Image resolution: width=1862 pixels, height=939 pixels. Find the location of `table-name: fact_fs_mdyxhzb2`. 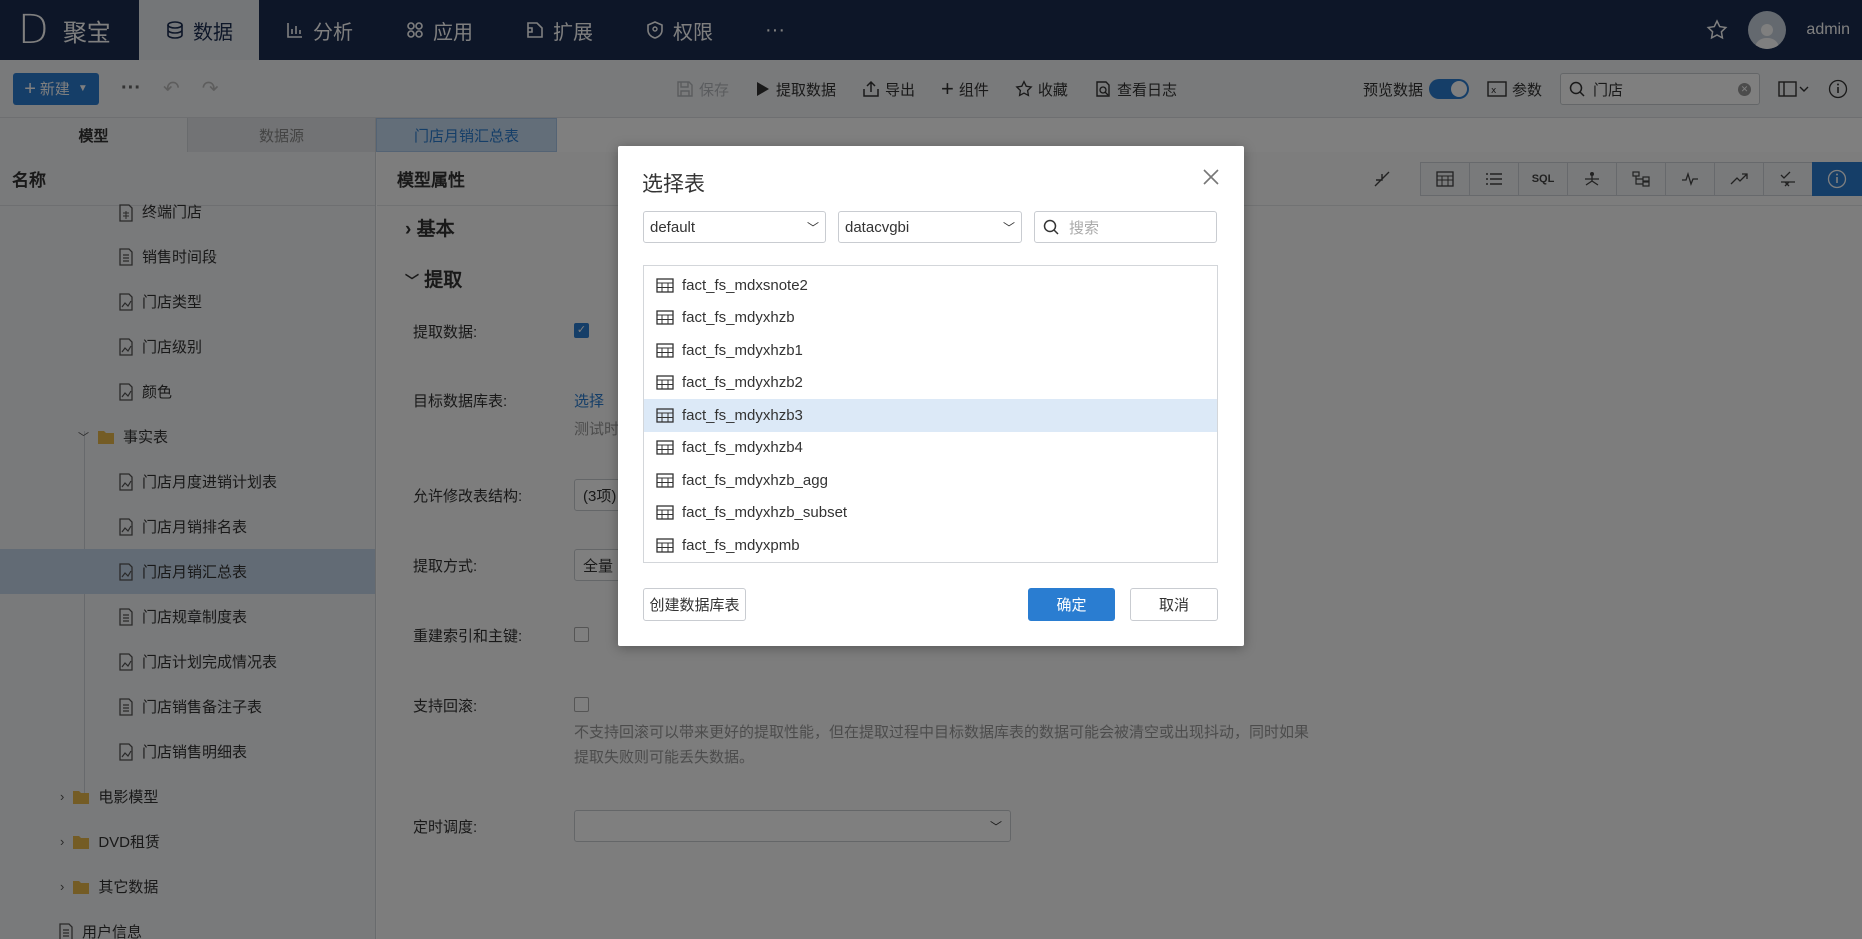

table-name: fact_fs_mdyxhzb2 is located at coordinates (742, 383).